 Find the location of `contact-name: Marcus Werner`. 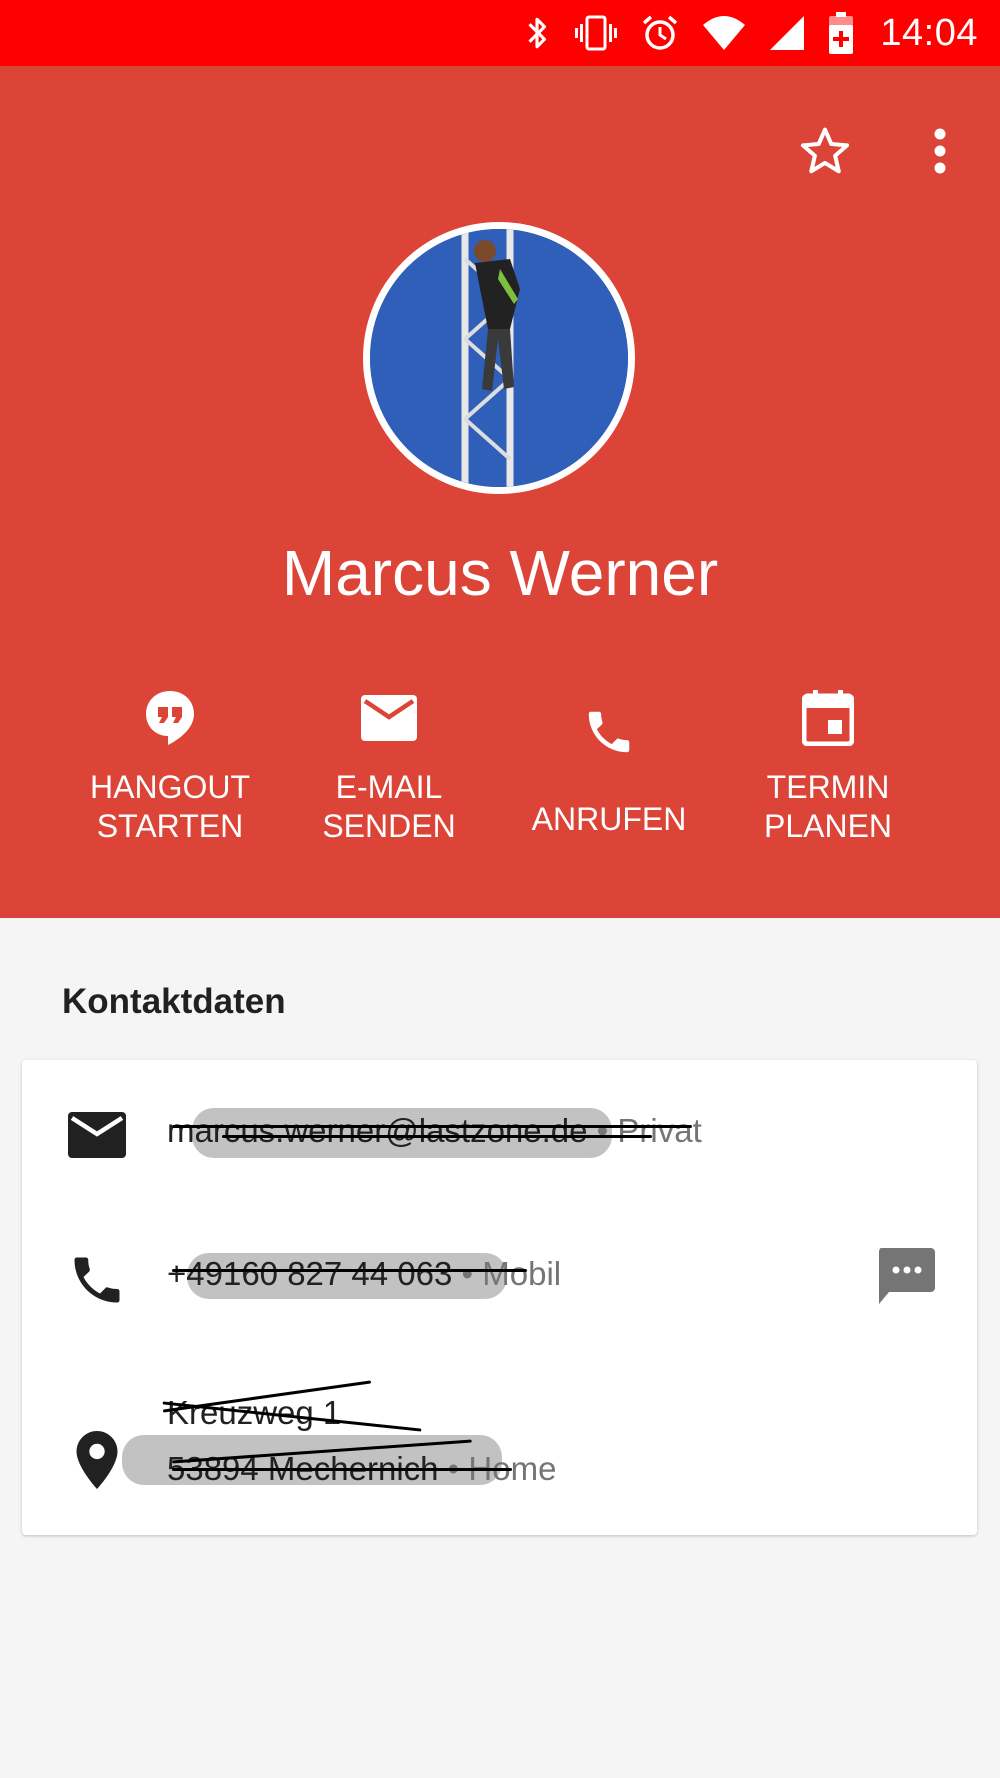

contact-name: Marcus Werner is located at coordinates (500, 573).